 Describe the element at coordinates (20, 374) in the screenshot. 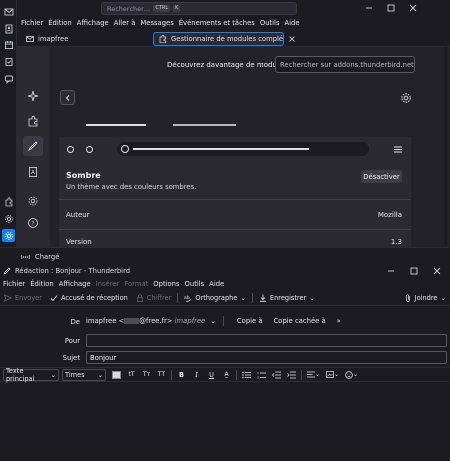

I see `paragraph-format-value: Texte principal` at that location.